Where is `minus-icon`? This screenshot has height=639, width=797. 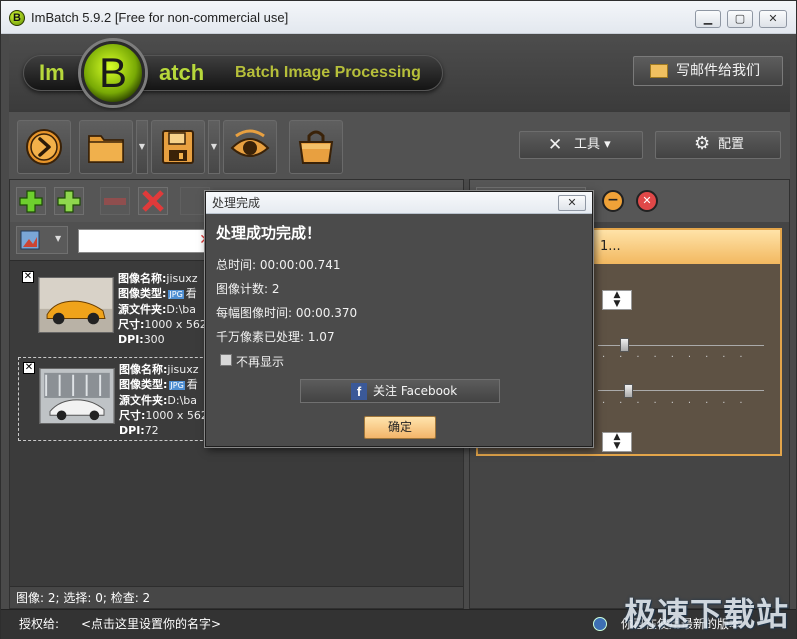
minus-icon is located at coordinates (115, 201).